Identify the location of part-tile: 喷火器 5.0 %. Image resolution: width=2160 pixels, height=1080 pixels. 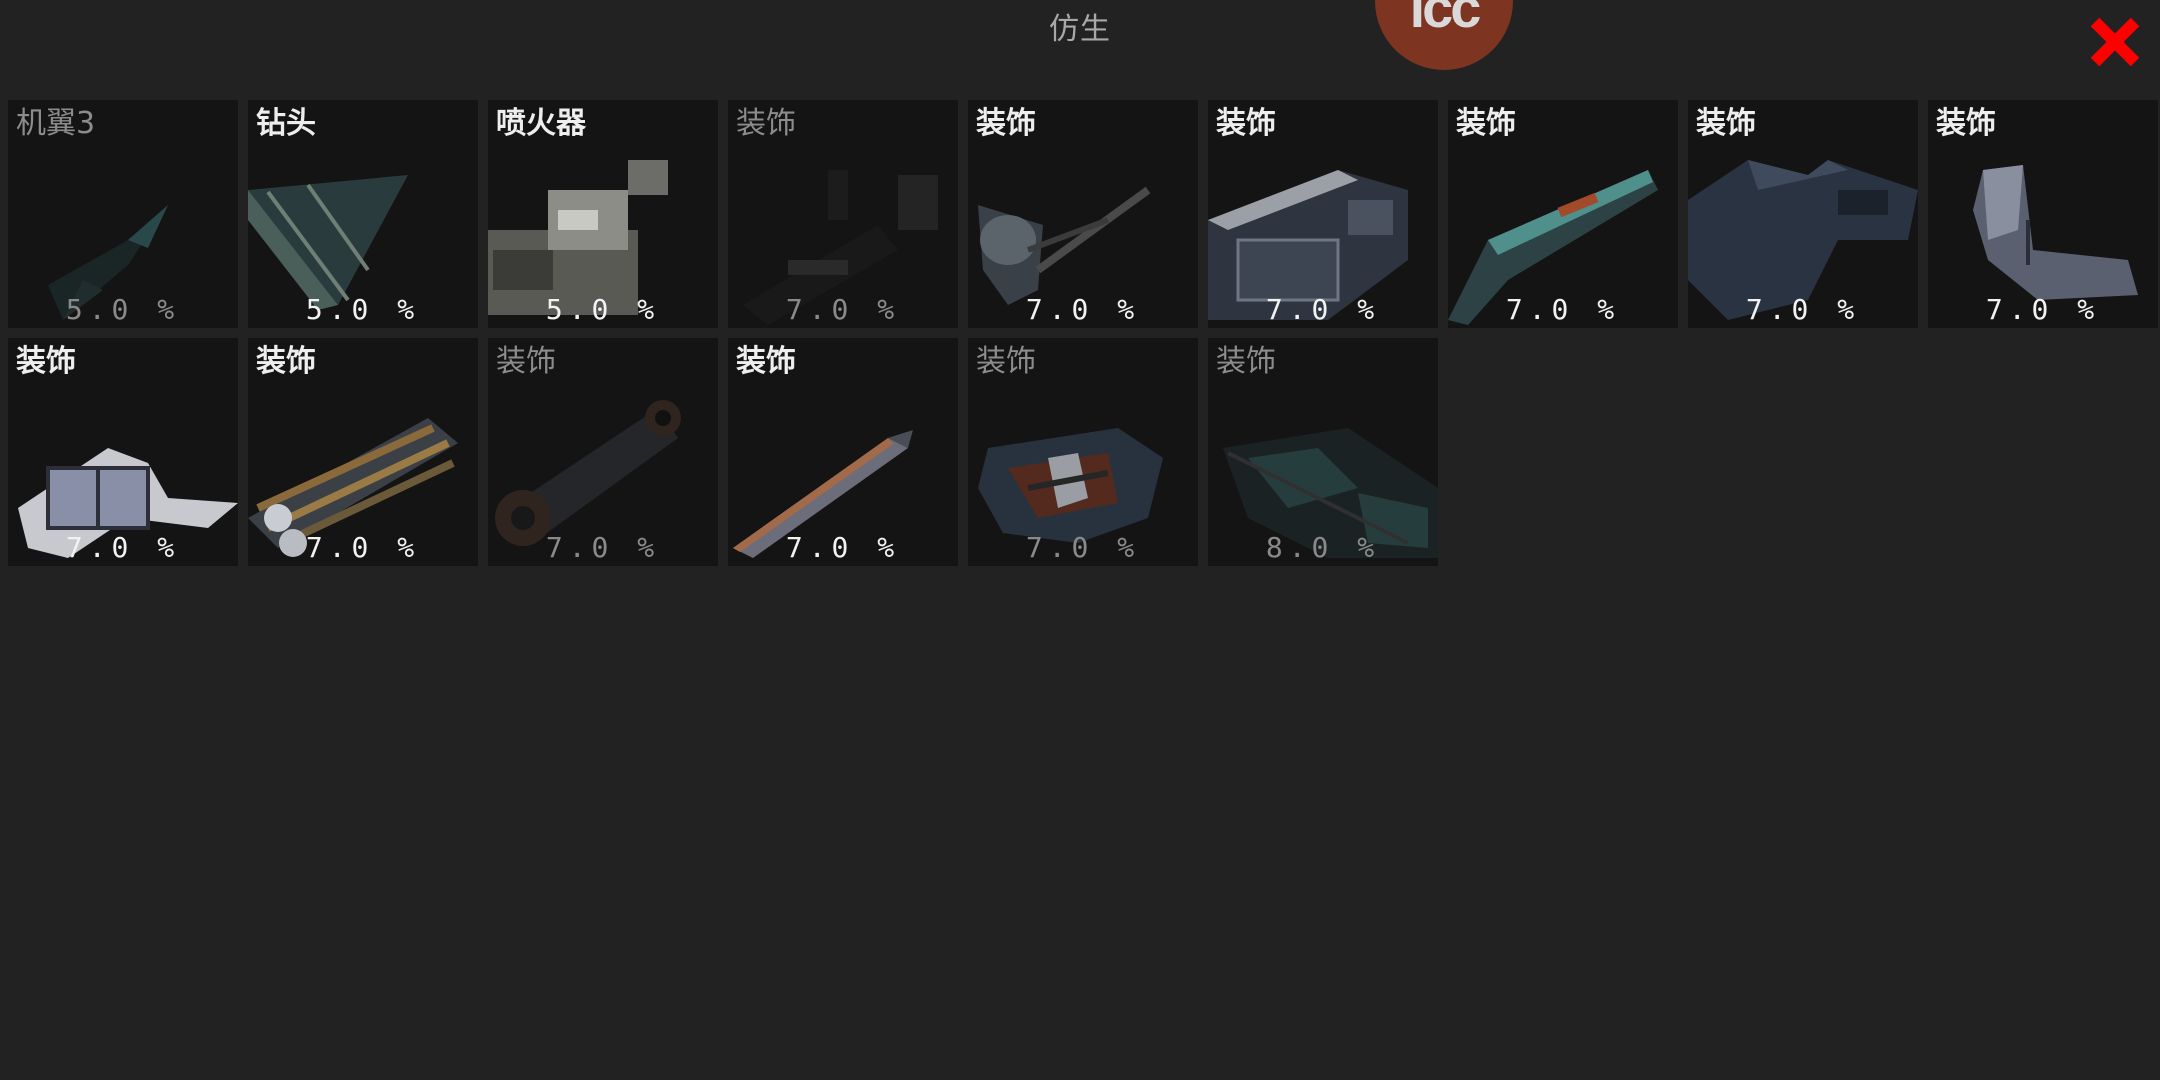
(603, 214).